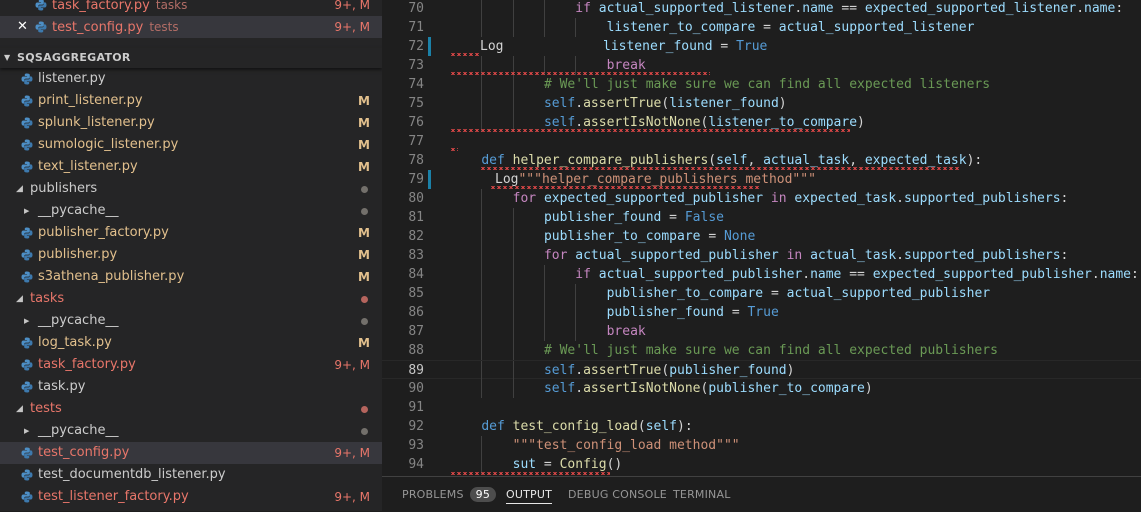  I want to click on file-label: text_listener.py, so click(88, 166).